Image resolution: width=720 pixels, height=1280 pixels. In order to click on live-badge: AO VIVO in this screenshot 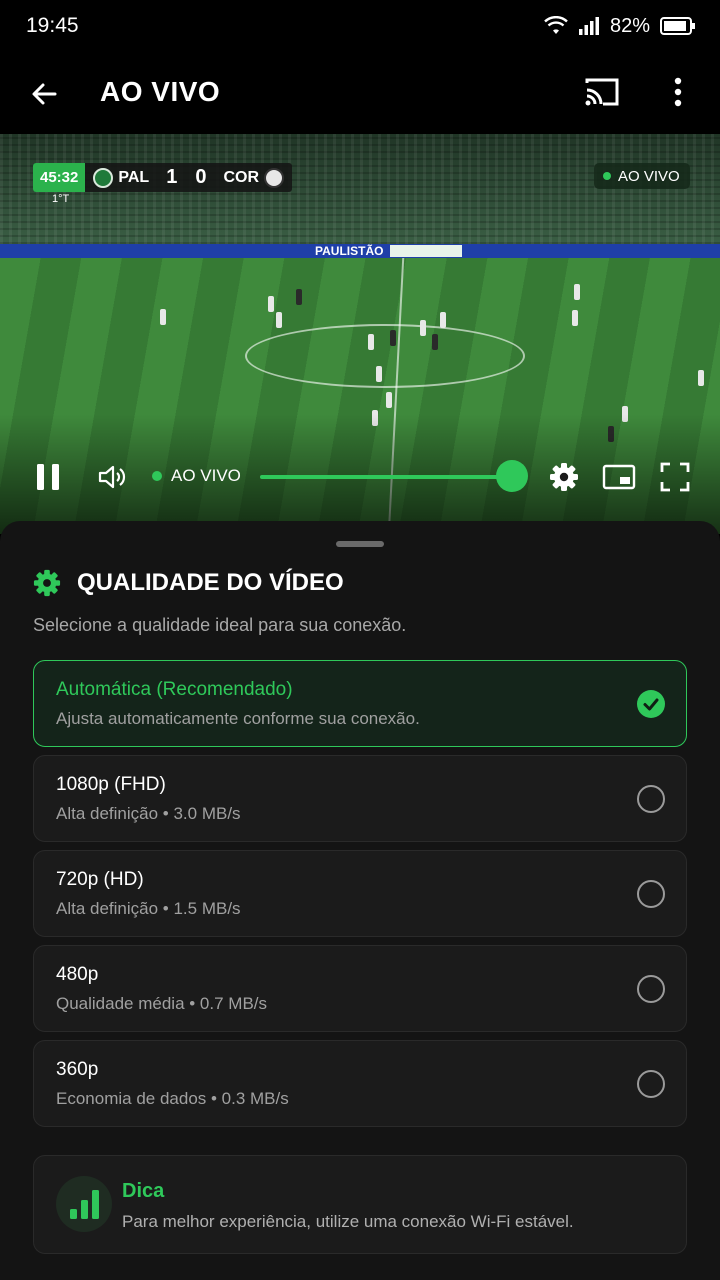, I will do `click(642, 176)`.